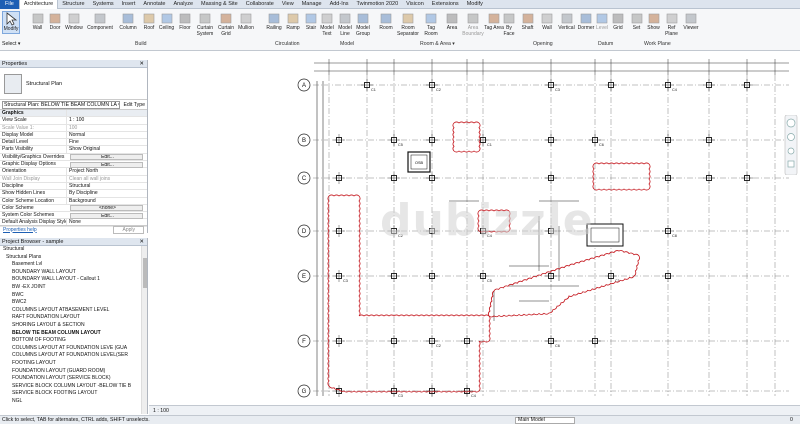 The width and height of the screenshot is (800, 424). I want to click on room-button: Room, so click(386, 21).